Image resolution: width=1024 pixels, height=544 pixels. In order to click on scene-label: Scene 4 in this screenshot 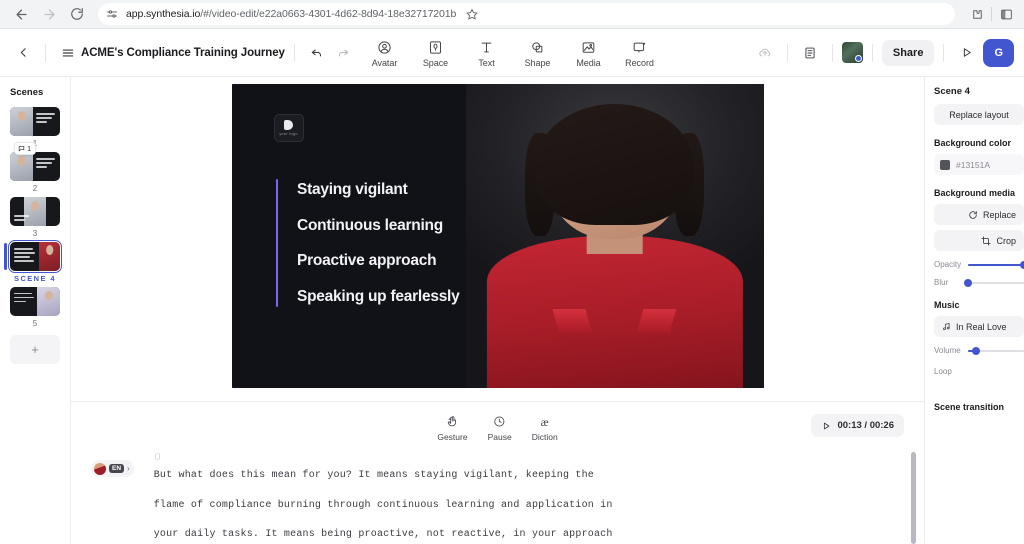, I will do `click(952, 91)`.